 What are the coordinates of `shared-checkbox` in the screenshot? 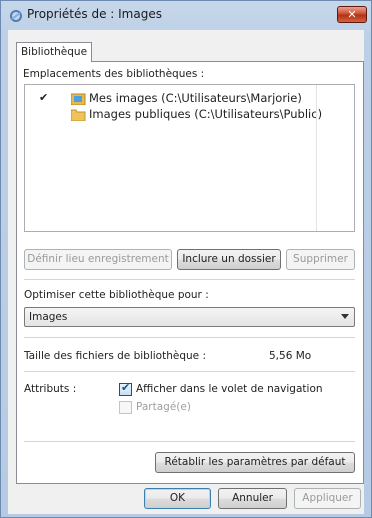 It's located at (125, 407).